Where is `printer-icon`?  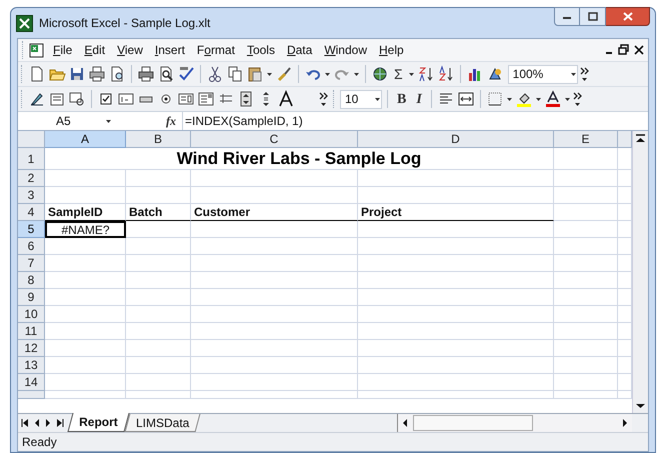 printer-icon is located at coordinates (97, 74).